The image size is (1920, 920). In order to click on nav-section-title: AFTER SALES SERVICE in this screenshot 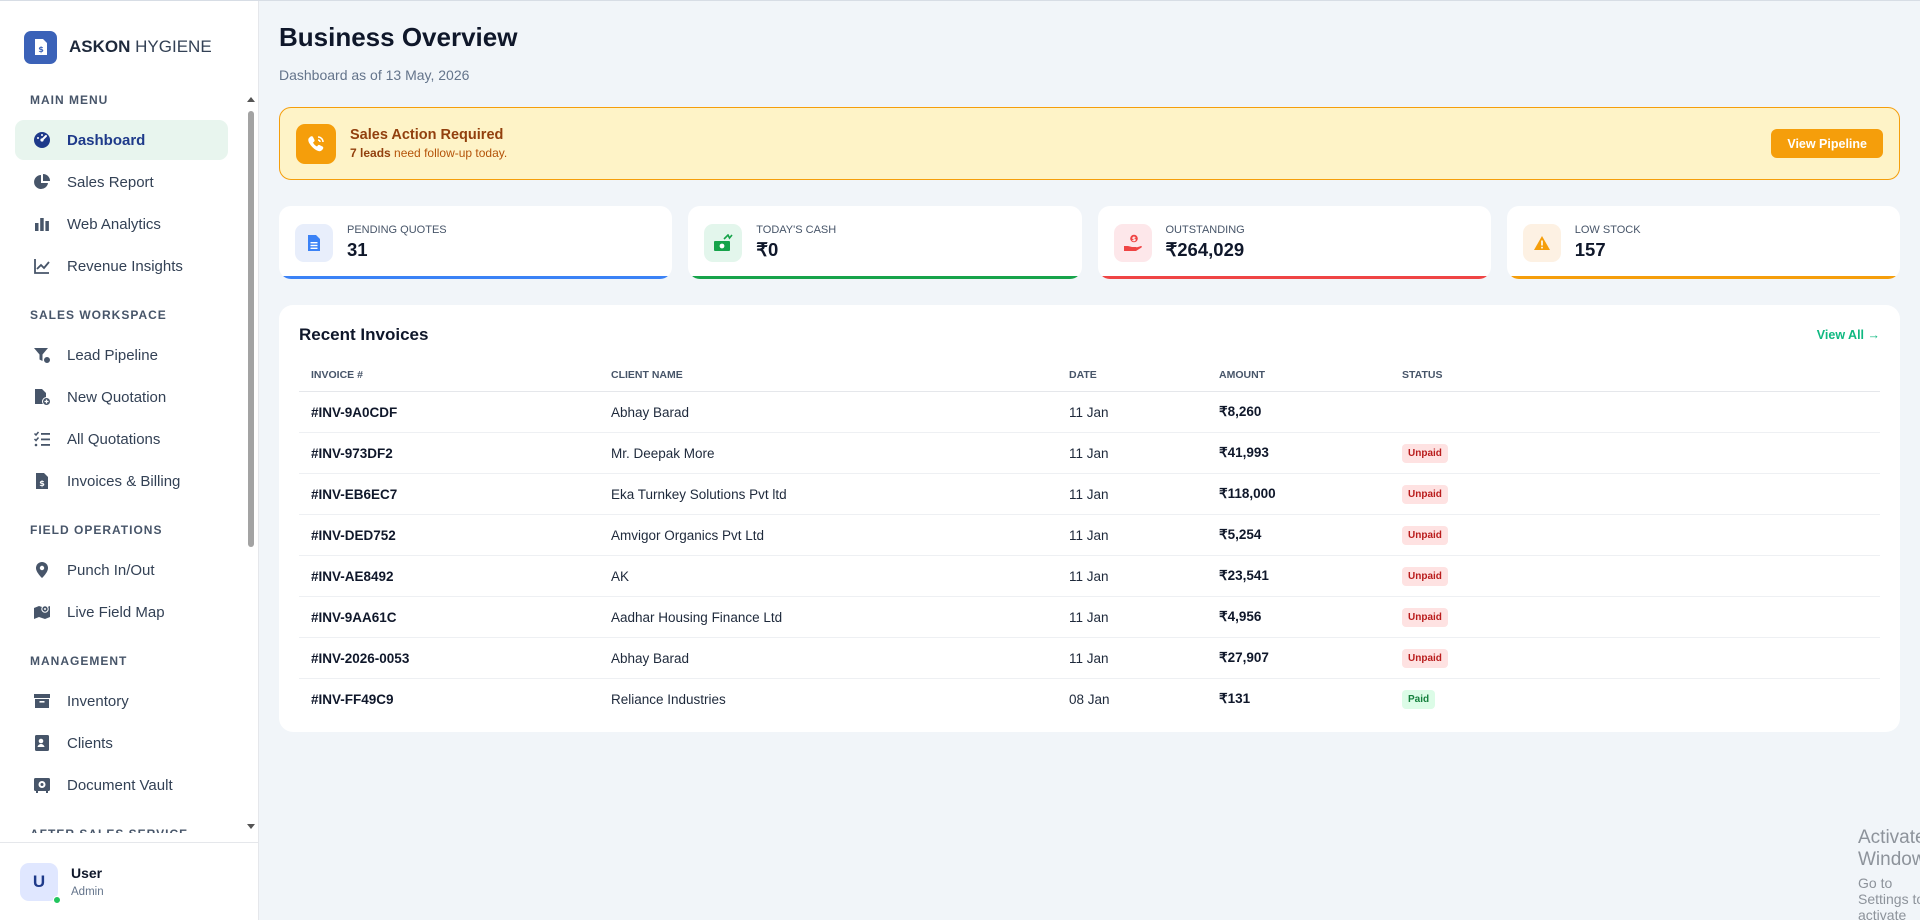, I will do `click(122, 830)`.